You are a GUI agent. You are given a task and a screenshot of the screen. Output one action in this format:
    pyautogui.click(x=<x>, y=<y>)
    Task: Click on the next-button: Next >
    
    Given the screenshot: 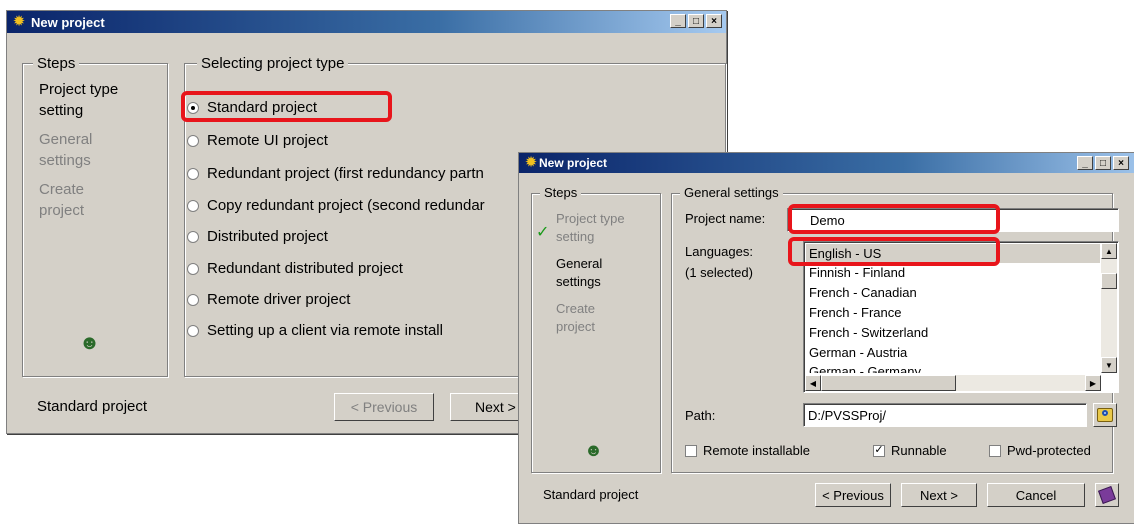 What is the action you would take?
    pyautogui.click(x=939, y=495)
    